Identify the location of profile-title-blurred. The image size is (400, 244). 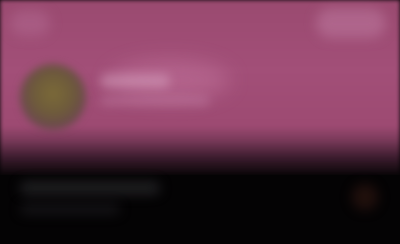
(135, 81).